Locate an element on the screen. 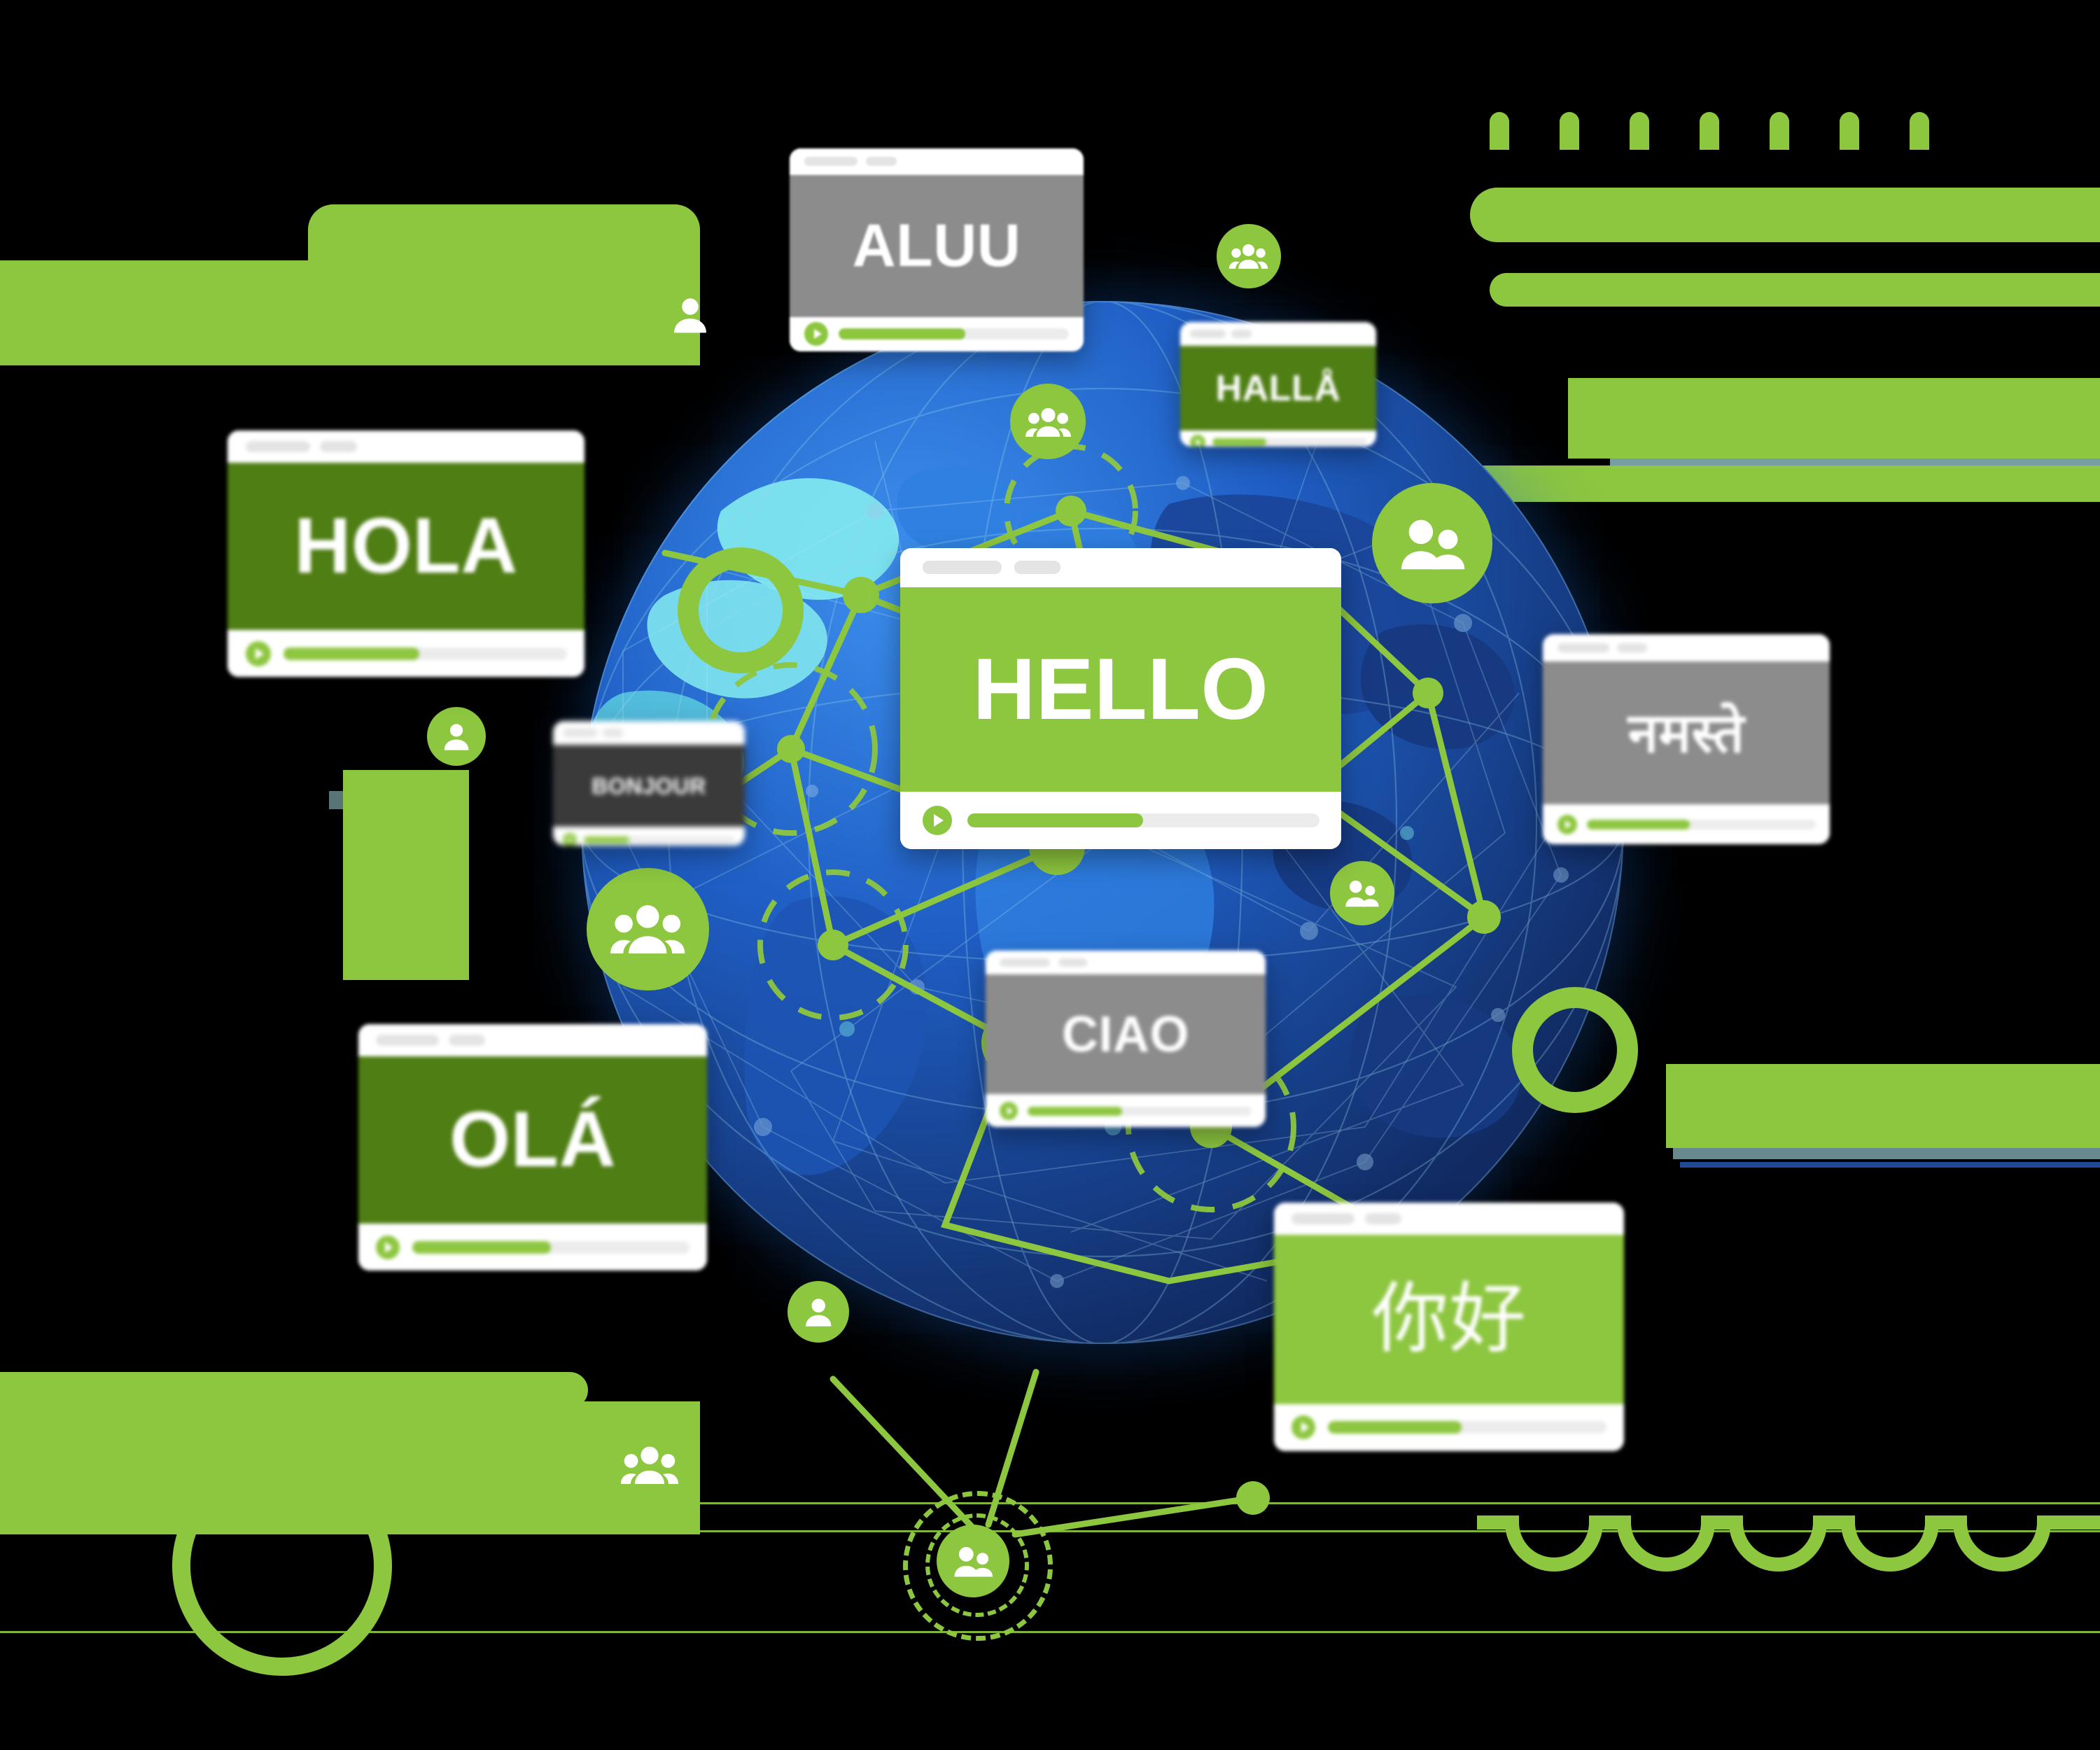  node-group-outside-bottom-left is located at coordinates (649, 1465).